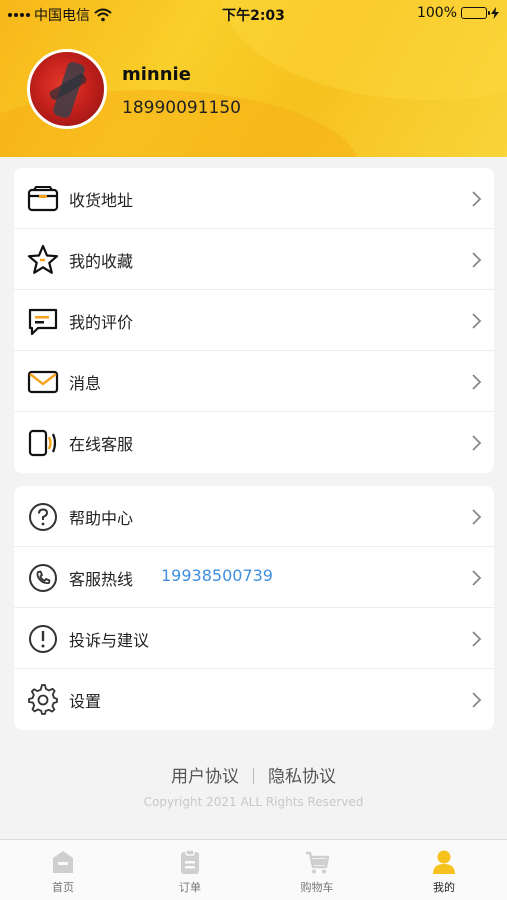 This screenshot has height=900, width=507. Describe the element at coordinates (63, 887) in the screenshot. I see `tab-label: 首页` at that location.